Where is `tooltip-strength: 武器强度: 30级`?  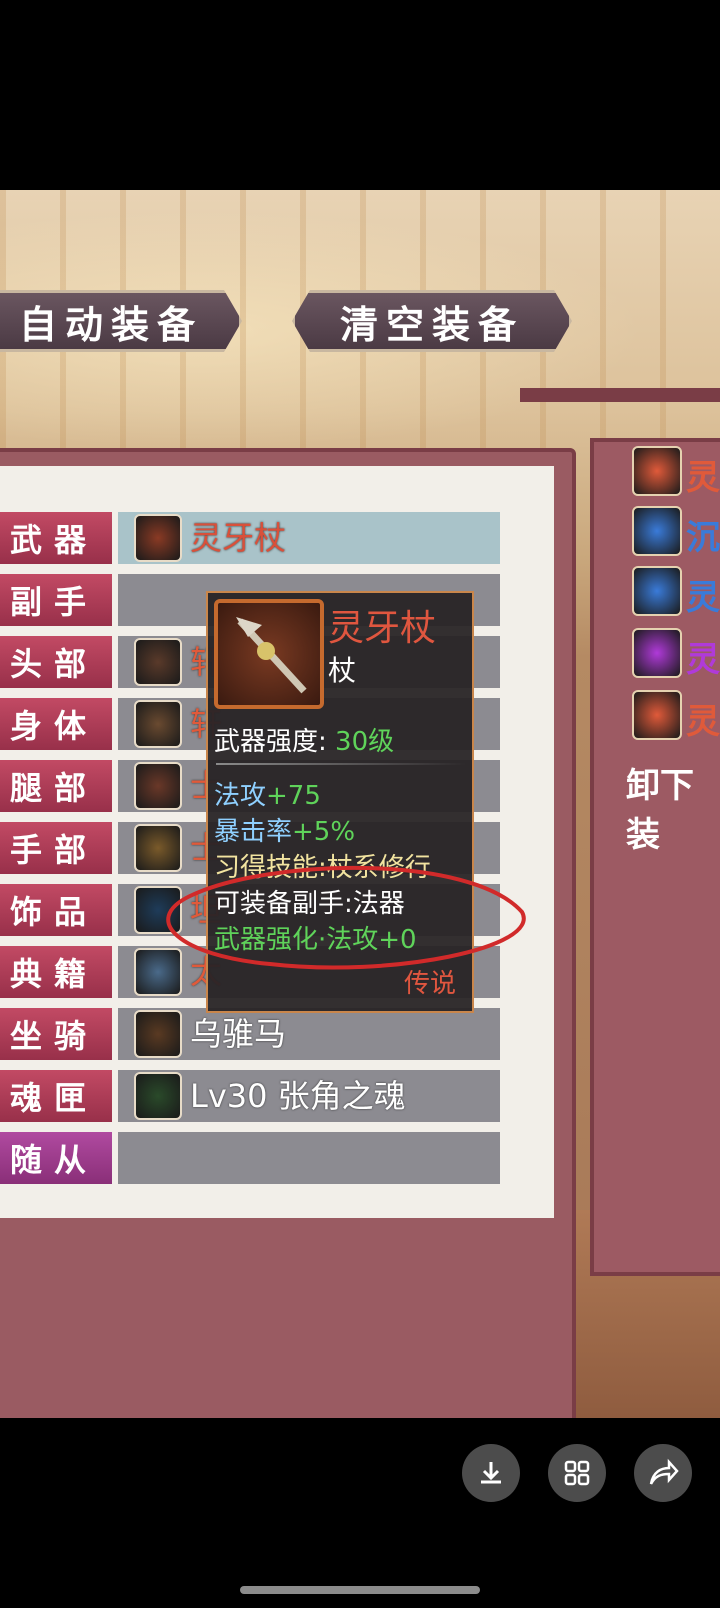 tooltip-strength: 武器强度: 30级 is located at coordinates (304, 739).